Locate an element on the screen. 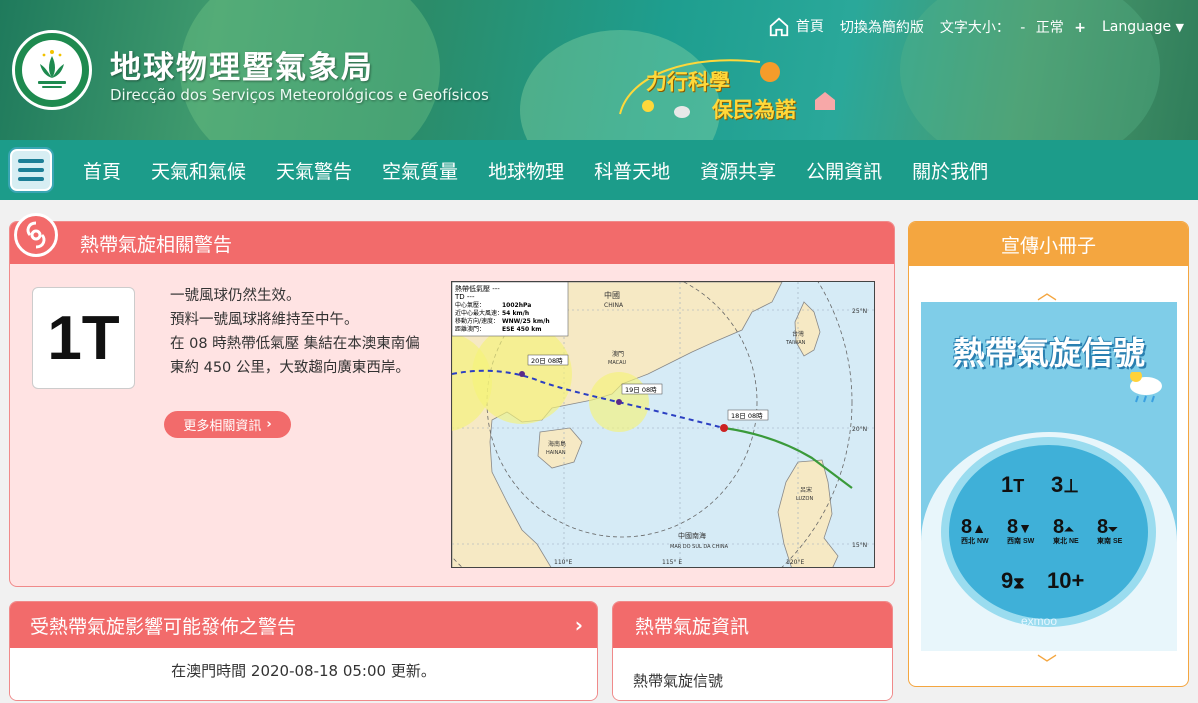 The height and width of the screenshot is (703, 1198). macau-emblem-logo is located at coordinates (52, 70).